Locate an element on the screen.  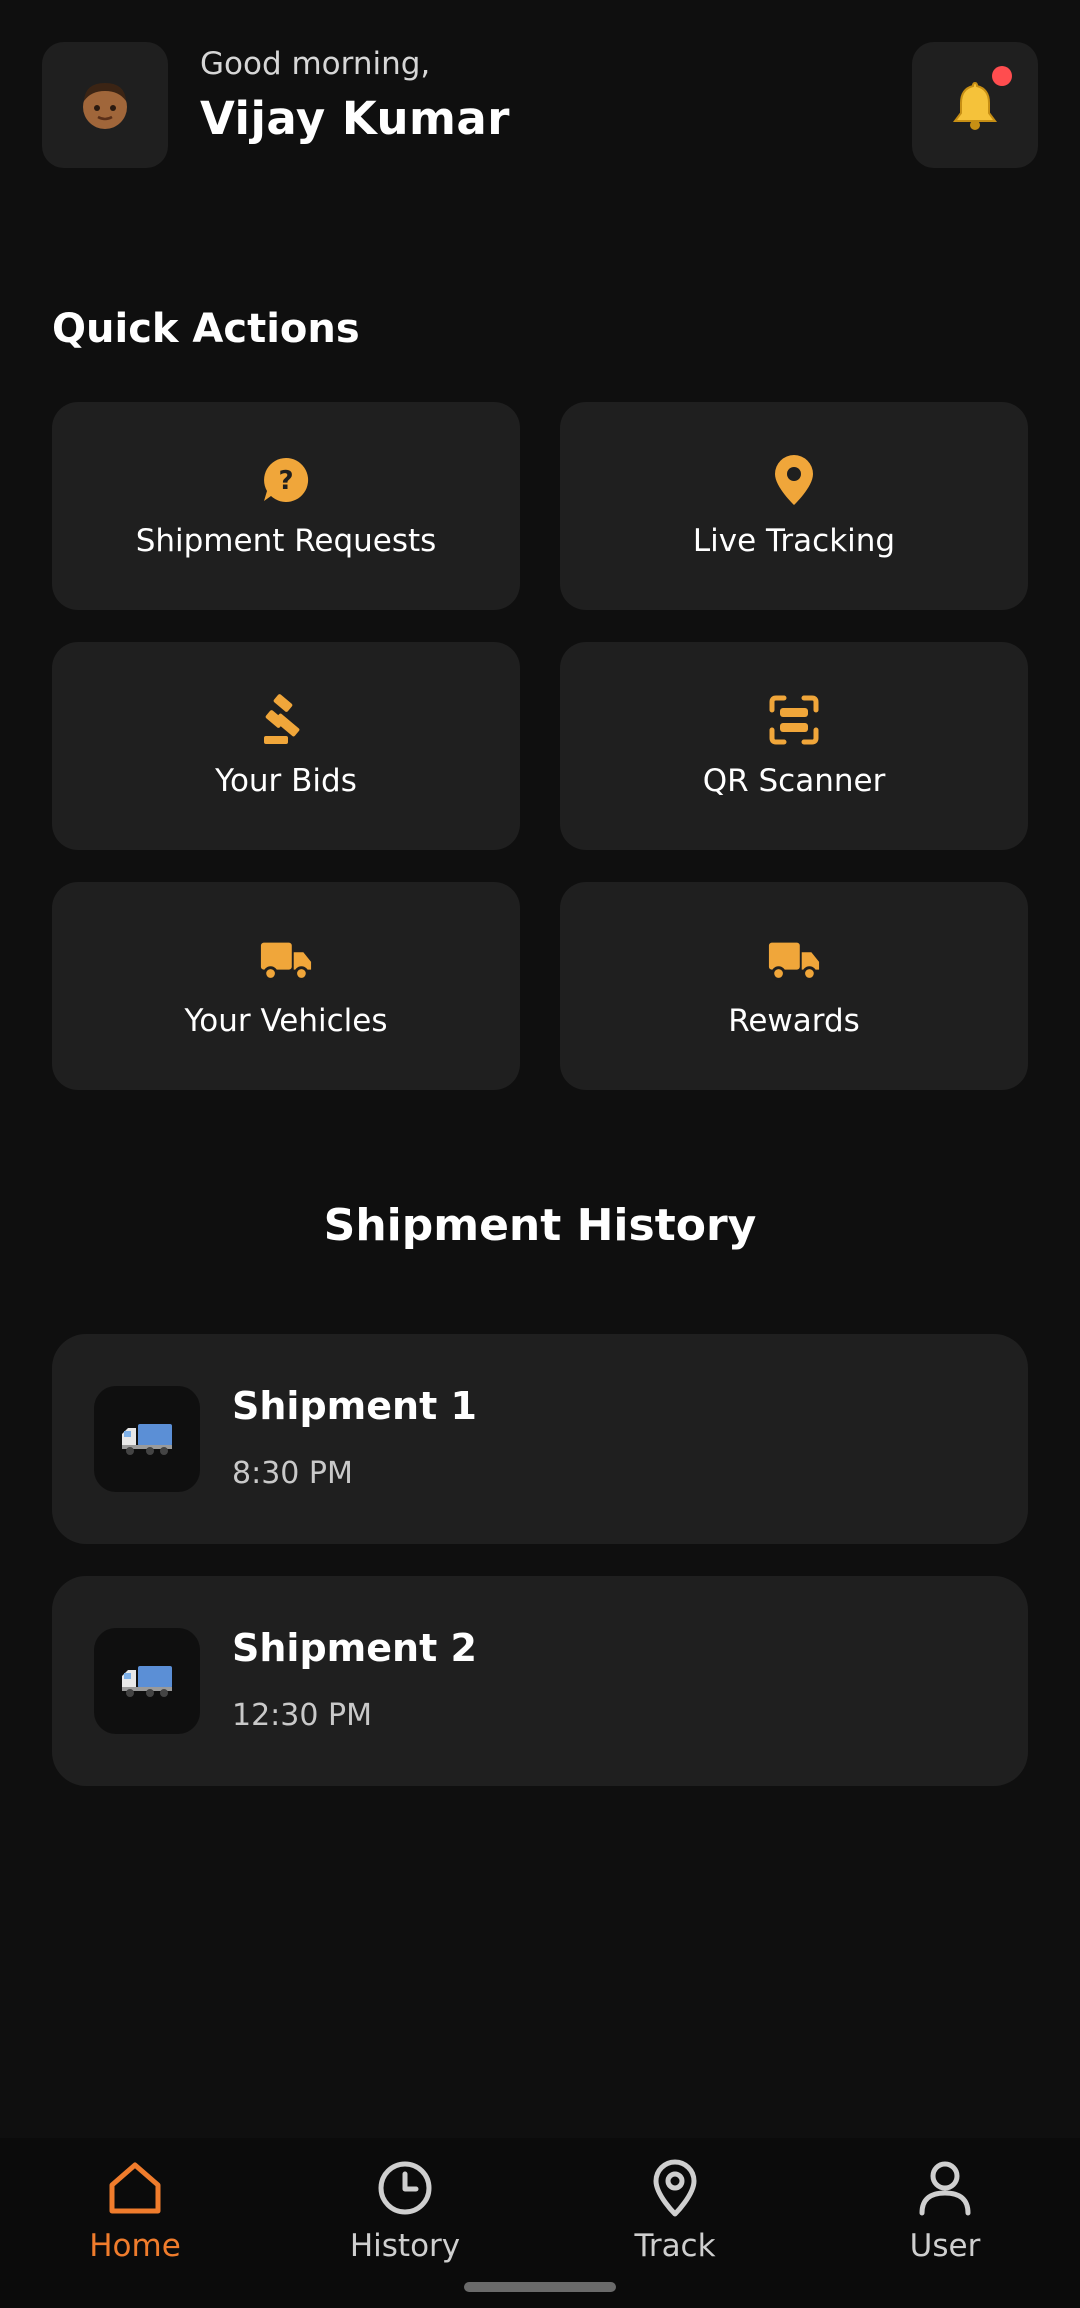
clock-icon is located at coordinates (405, 2188).